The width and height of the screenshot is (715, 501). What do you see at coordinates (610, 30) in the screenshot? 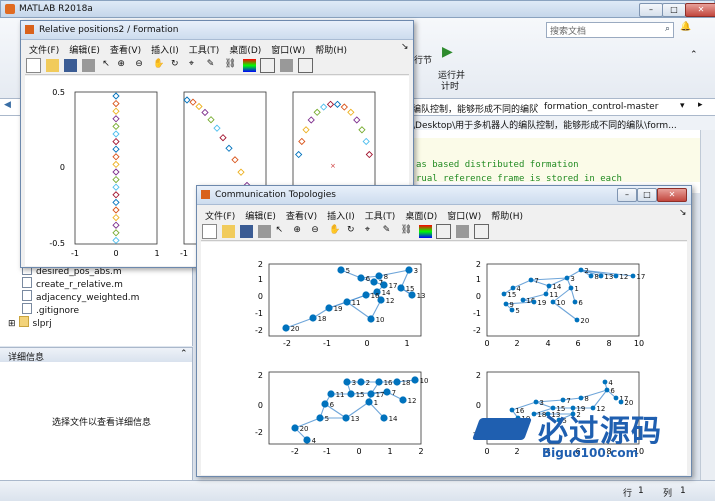
I see `search-box: 搜索文档 ⌕` at bounding box center [610, 30].